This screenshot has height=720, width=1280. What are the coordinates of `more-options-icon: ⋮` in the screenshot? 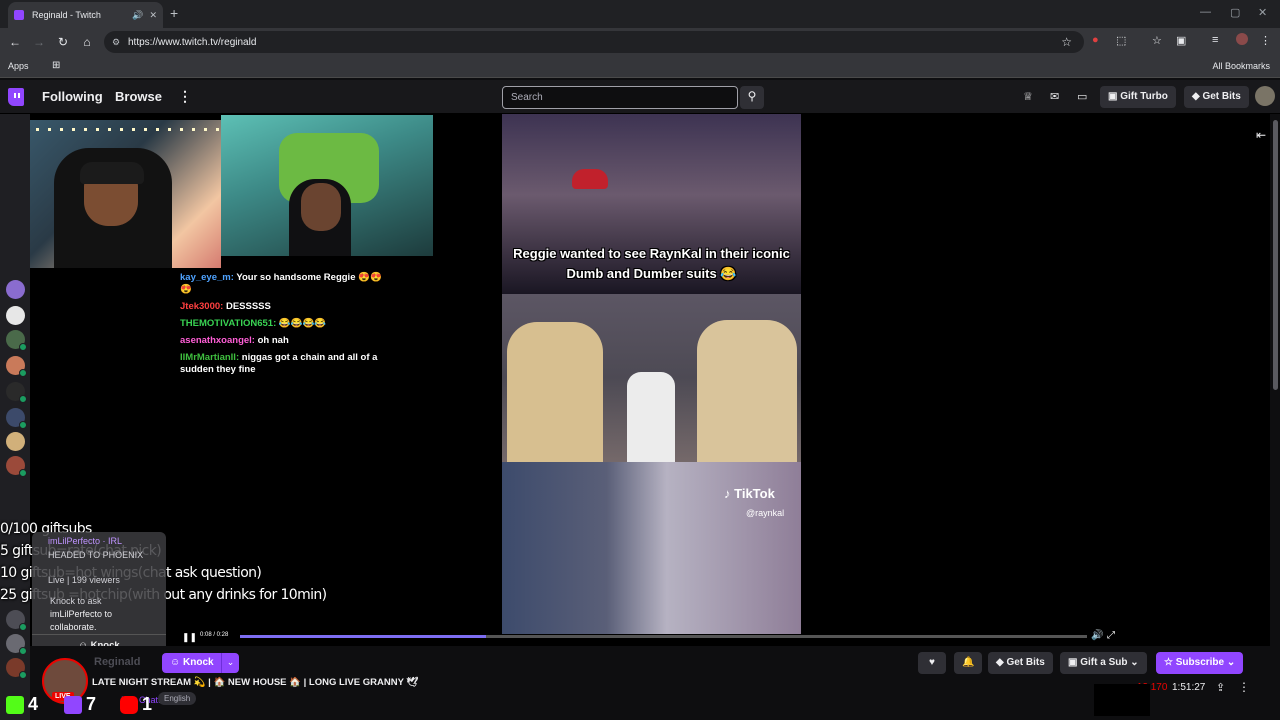 It's located at (1244, 687).